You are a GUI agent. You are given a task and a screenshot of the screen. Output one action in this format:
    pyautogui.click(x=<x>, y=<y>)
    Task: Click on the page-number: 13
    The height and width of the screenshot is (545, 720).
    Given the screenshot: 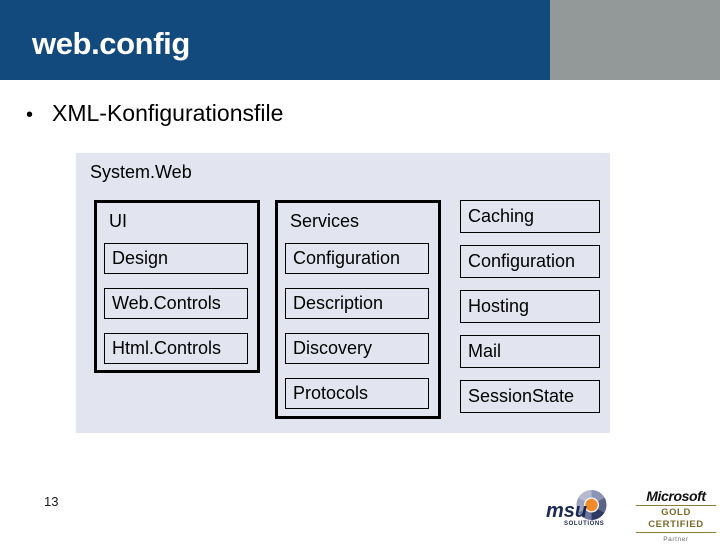 What is the action you would take?
    pyautogui.click(x=51, y=501)
    